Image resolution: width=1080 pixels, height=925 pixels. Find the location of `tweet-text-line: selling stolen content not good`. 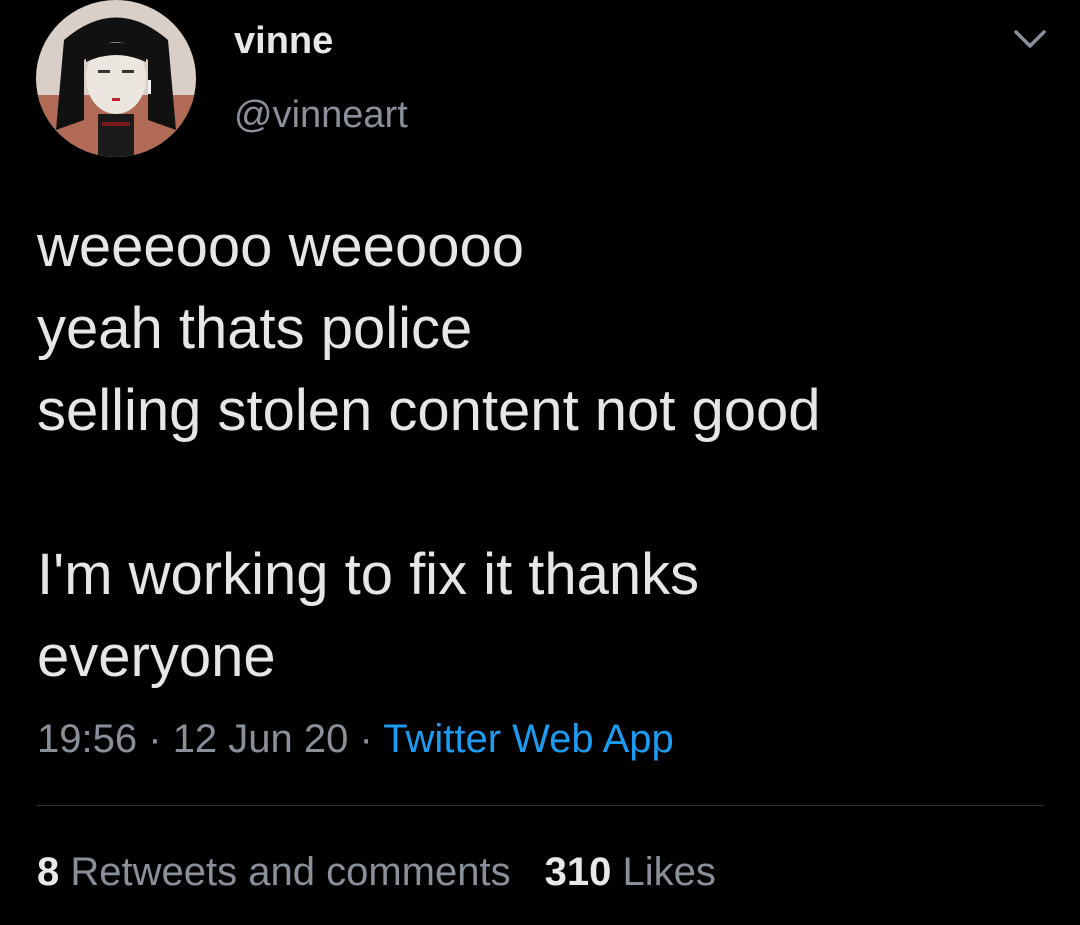

tweet-text-line: selling stolen content not good is located at coordinates (429, 410).